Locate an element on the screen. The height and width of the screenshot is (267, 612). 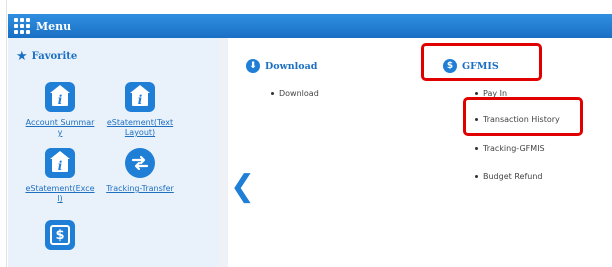
link-budget-refund: Budget Refund is located at coordinates (508, 176).